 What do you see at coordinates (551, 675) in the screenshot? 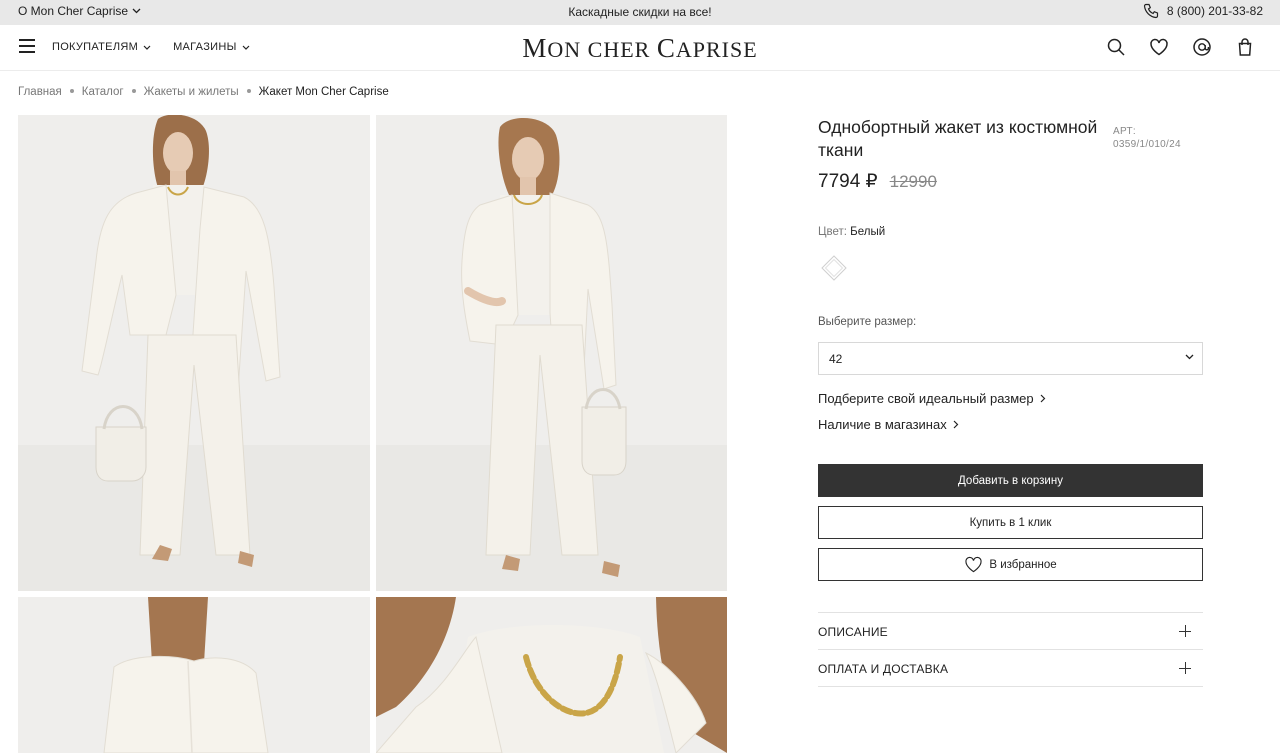
I see `product-photo-detail` at bounding box center [551, 675].